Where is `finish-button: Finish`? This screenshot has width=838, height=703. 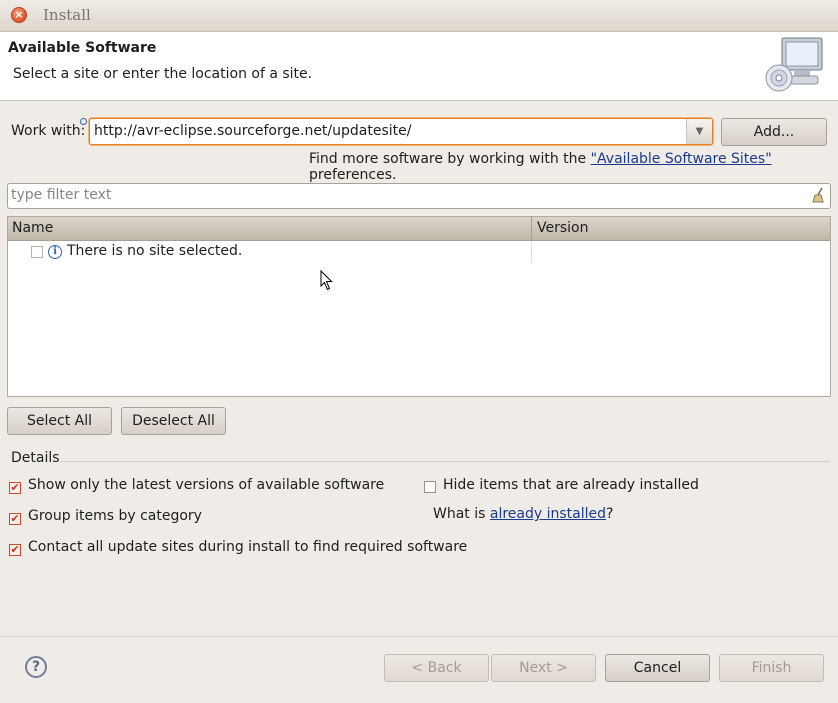 finish-button: Finish is located at coordinates (771, 668).